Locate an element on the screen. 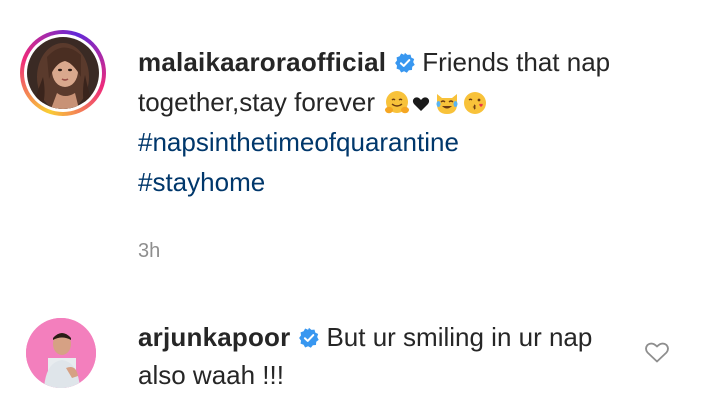 This screenshot has height=417, width=703. hugging-face-icon is located at coordinates (397, 102).